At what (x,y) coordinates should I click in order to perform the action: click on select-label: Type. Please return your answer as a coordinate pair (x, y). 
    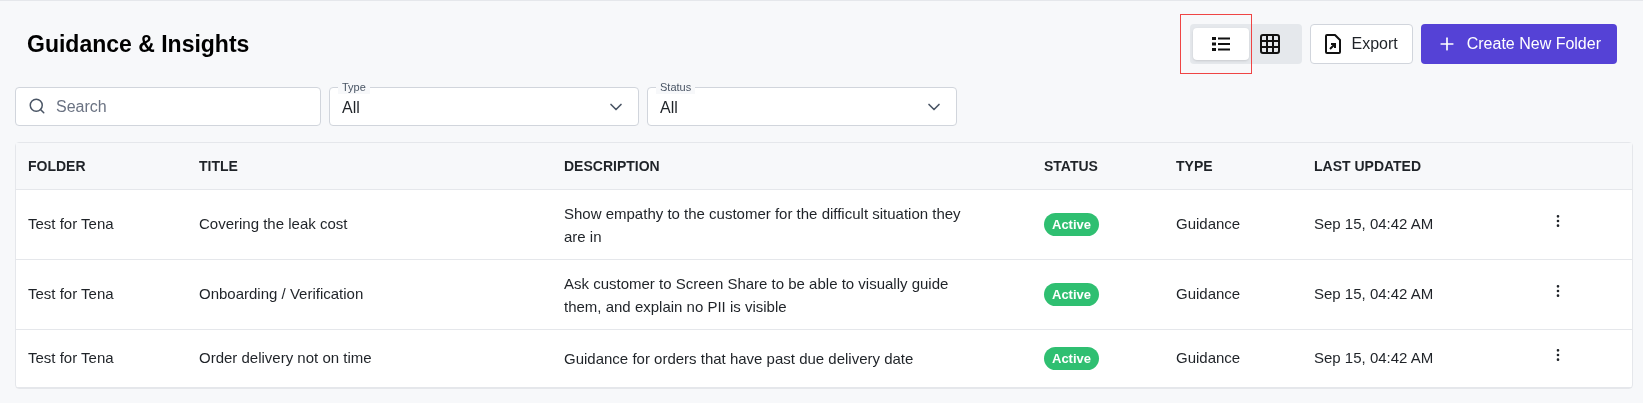
    Looking at the image, I should click on (354, 87).